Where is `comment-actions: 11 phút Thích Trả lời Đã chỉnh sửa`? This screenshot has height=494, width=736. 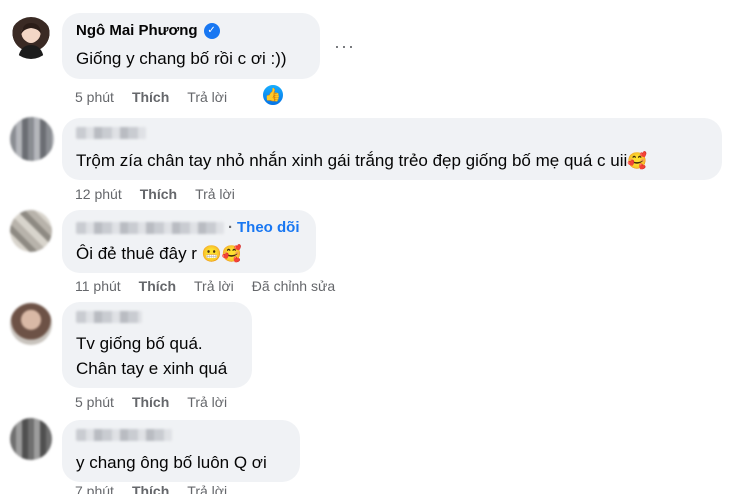 comment-actions: 11 phút Thích Trả lời Đã chỉnh sửa is located at coordinates (205, 286).